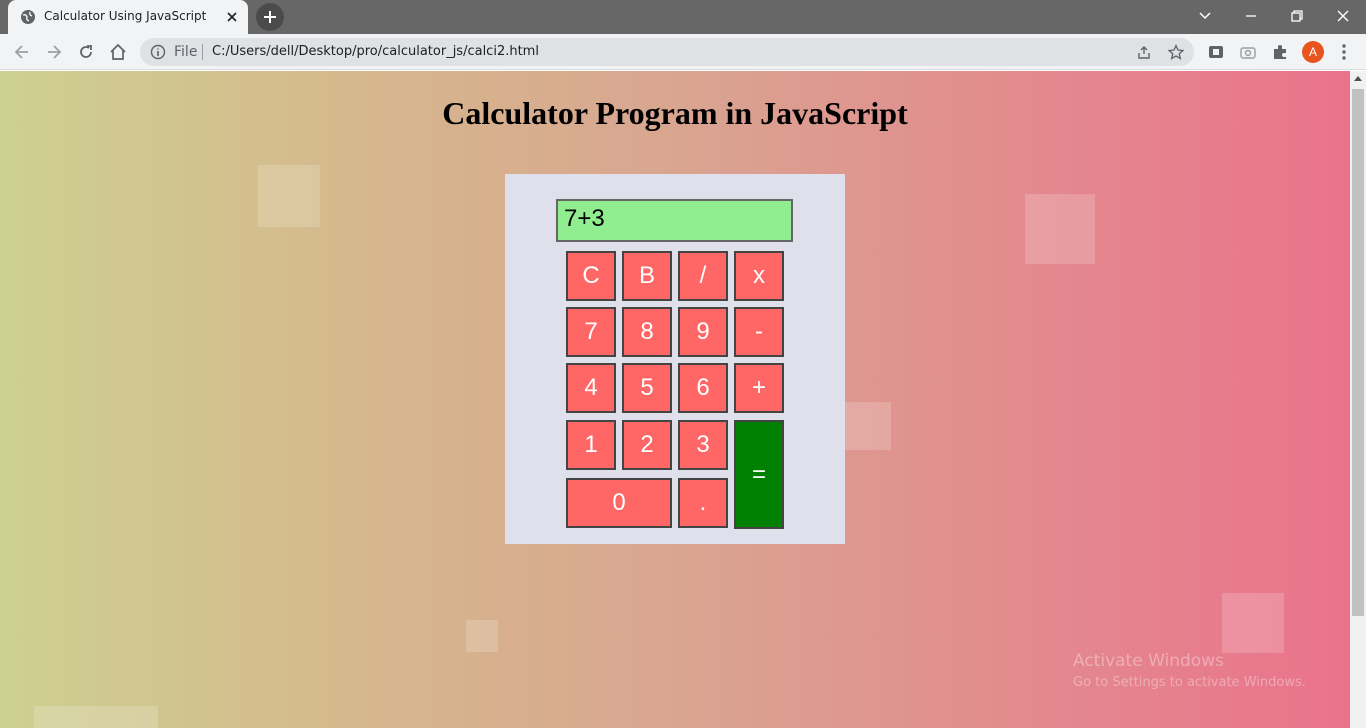 The image size is (1366, 728). What do you see at coordinates (683, 17) in the screenshot?
I see `browser-titlebar: Calculator Using JavaScript` at bounding box center [683, 17].